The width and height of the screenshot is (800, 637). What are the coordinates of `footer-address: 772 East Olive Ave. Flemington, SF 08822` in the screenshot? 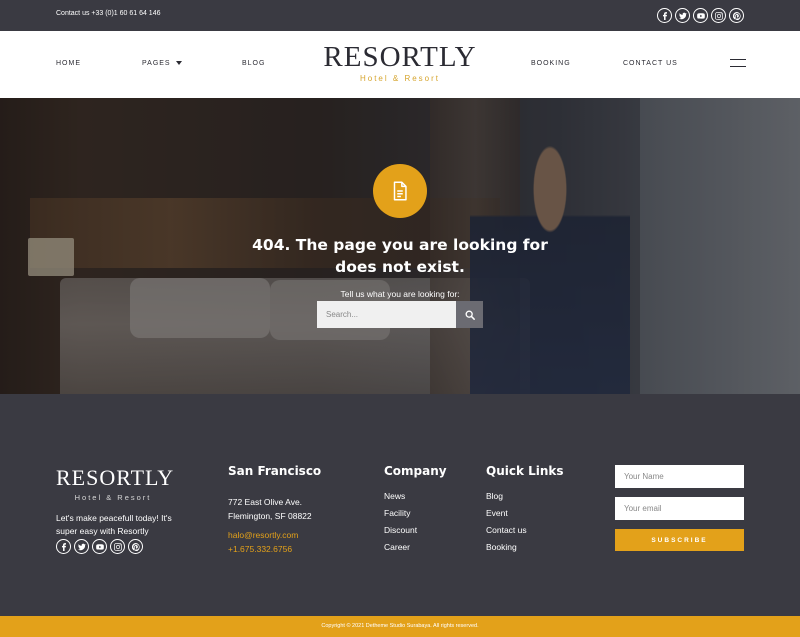 It's located at (270, 509).